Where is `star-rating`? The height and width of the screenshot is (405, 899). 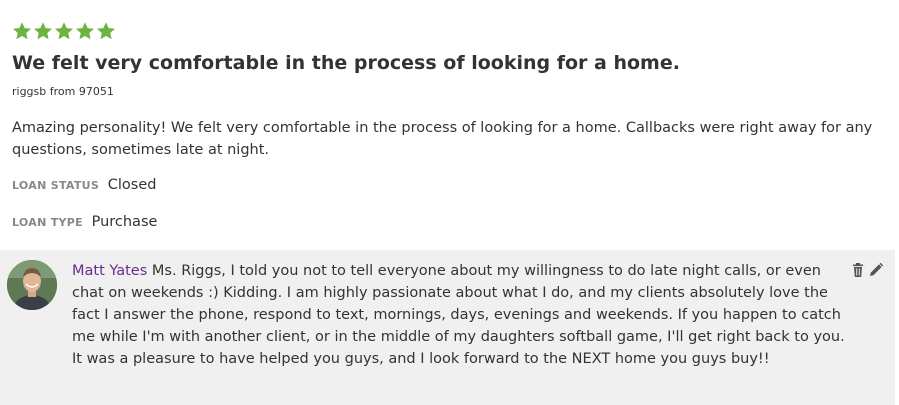 star-rating is located at coordinates (64, 32).